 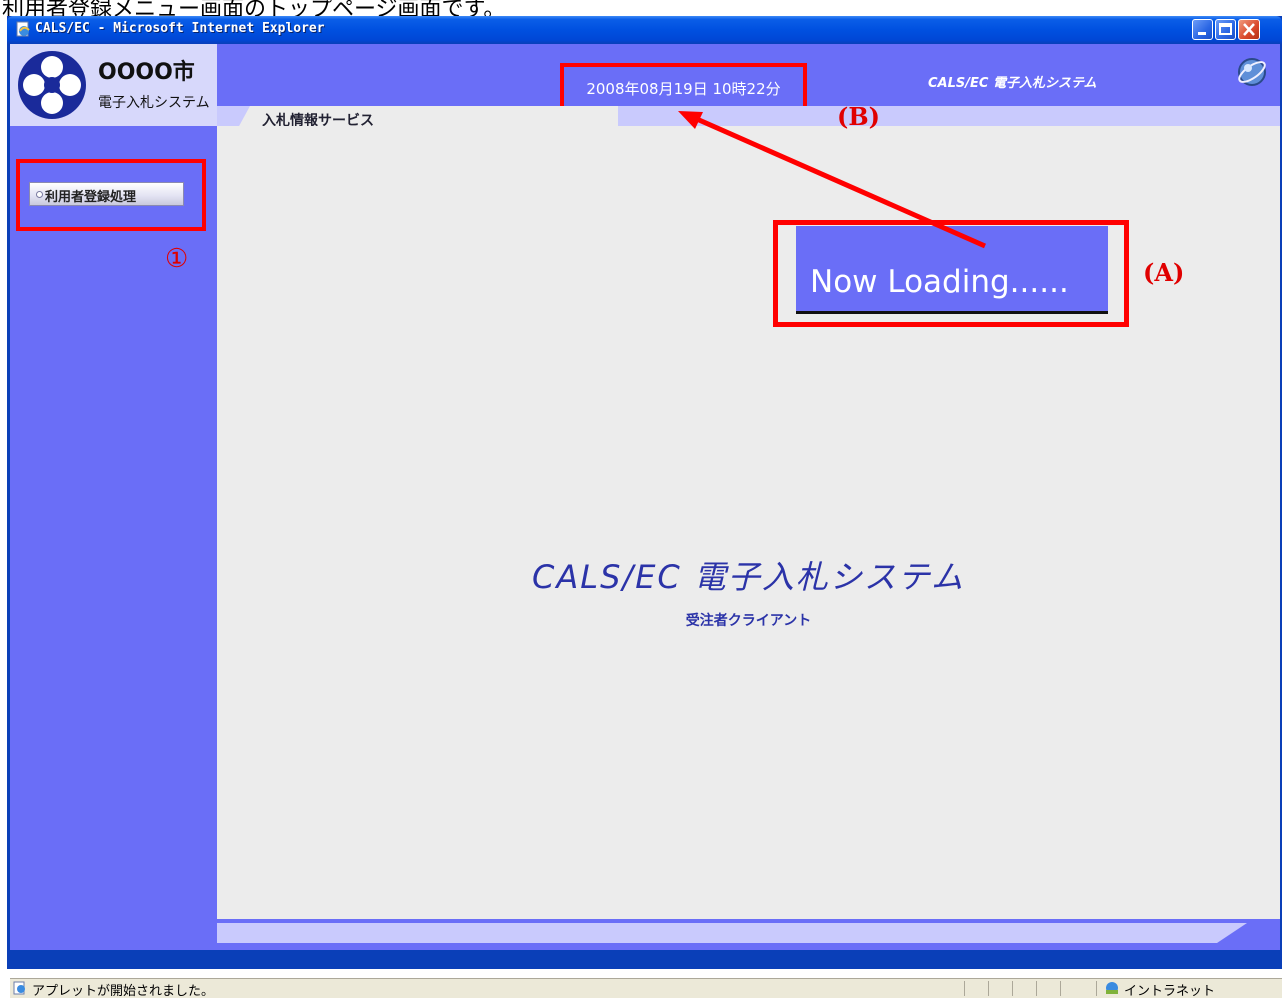 I want to click on close-button, so click(x=1249, y=29).